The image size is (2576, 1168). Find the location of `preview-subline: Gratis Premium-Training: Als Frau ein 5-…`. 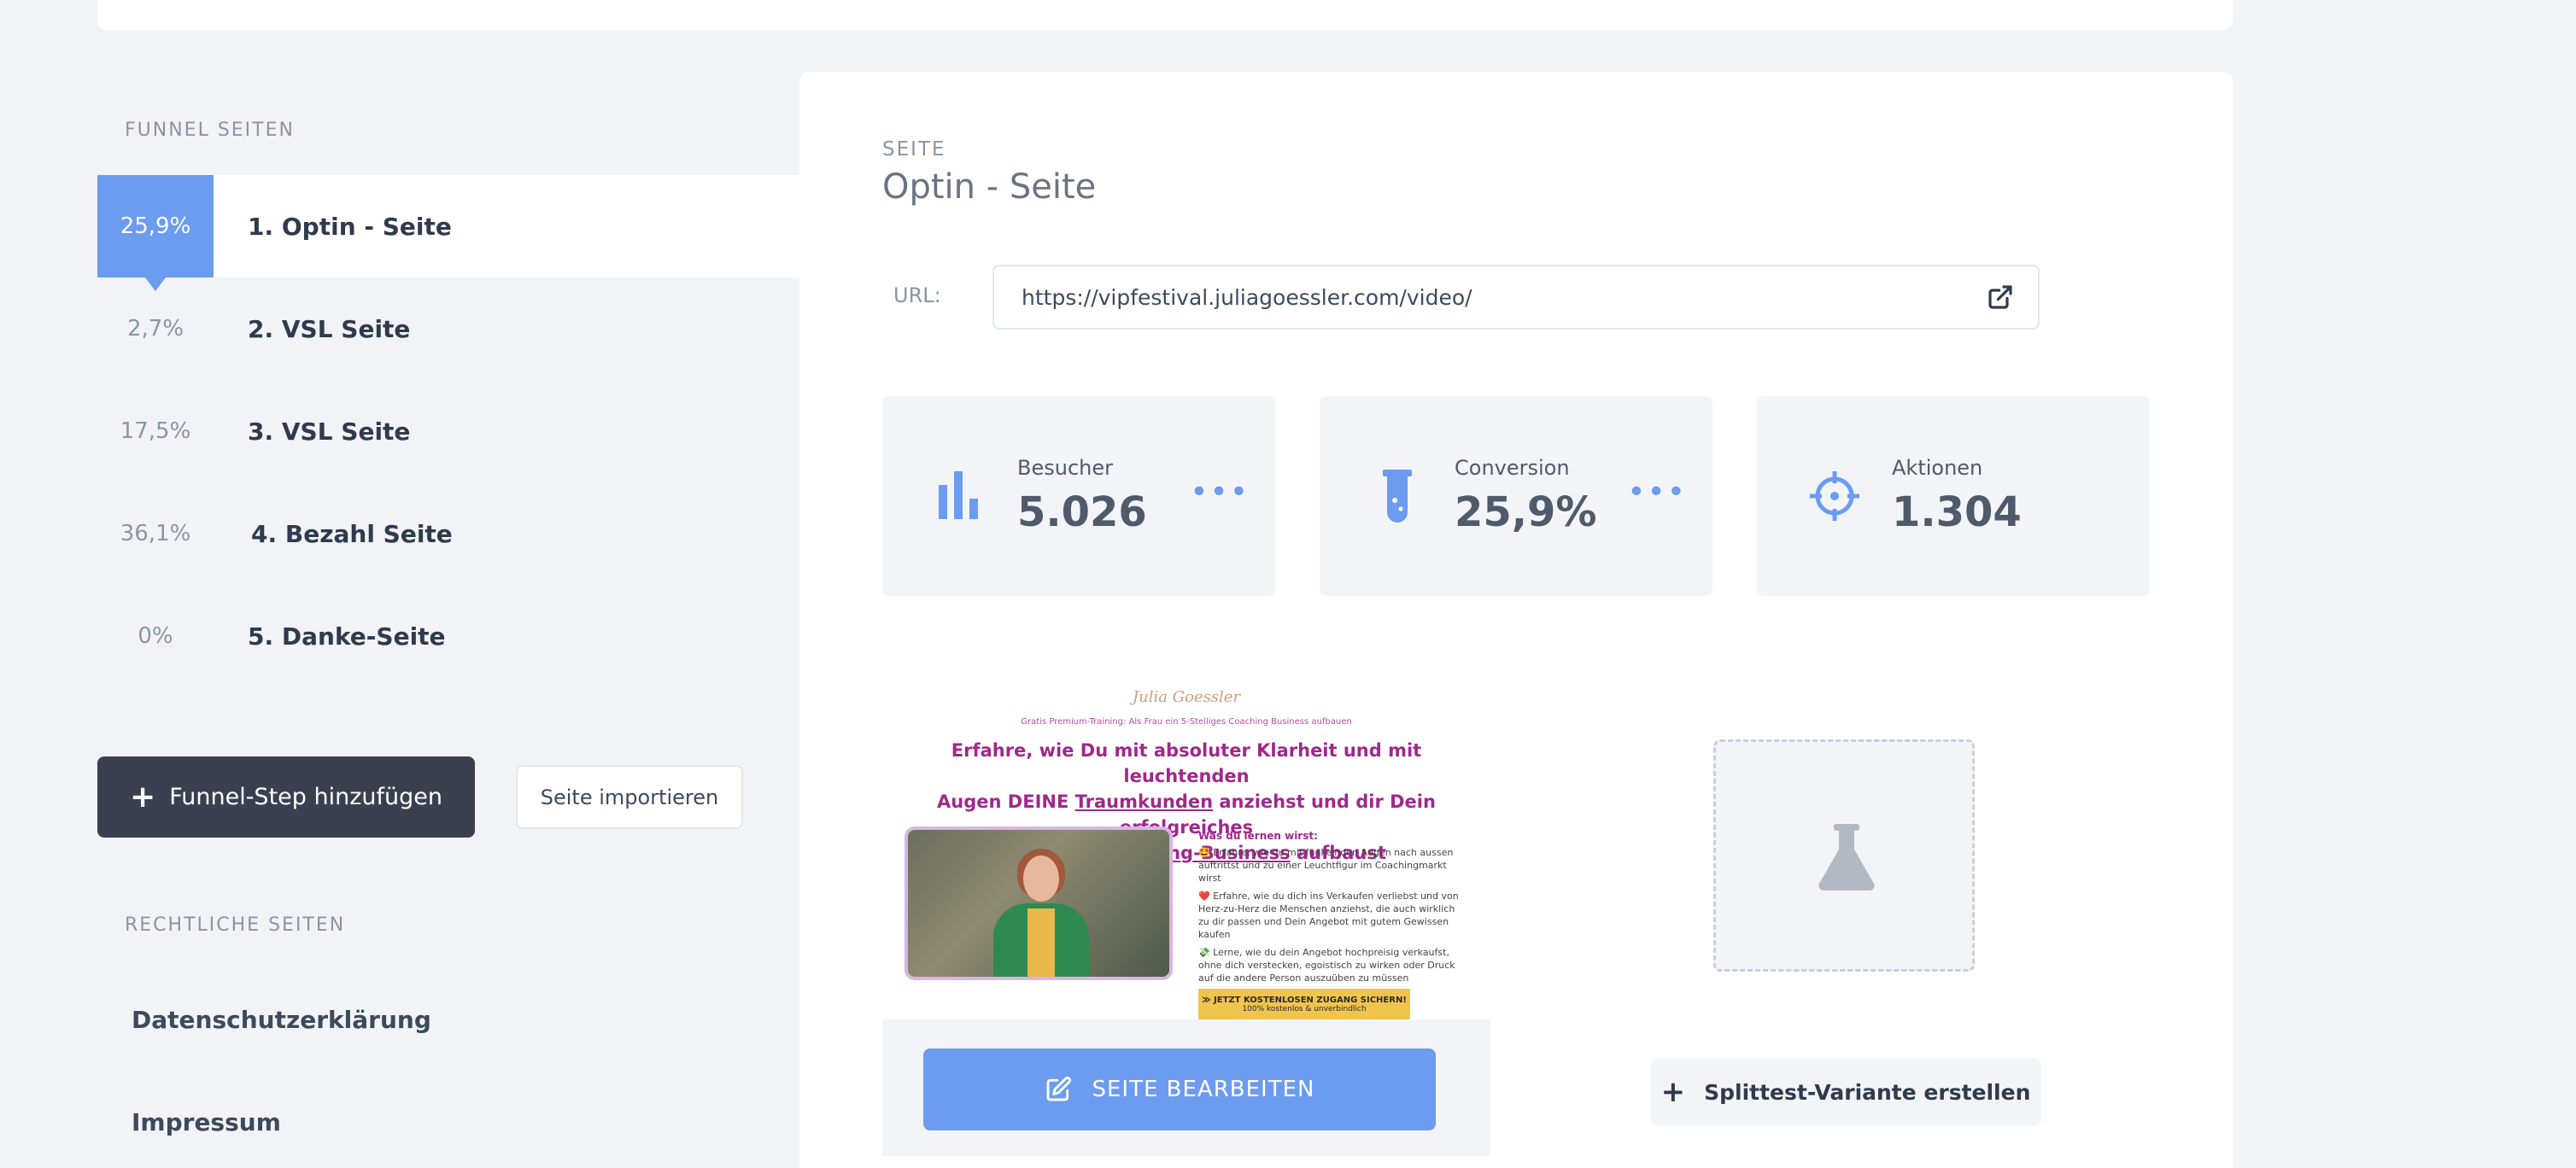

preview-subline: Gratis Premium-Training: Als Frau ein 5-… is located at coordinates (1186, 722).